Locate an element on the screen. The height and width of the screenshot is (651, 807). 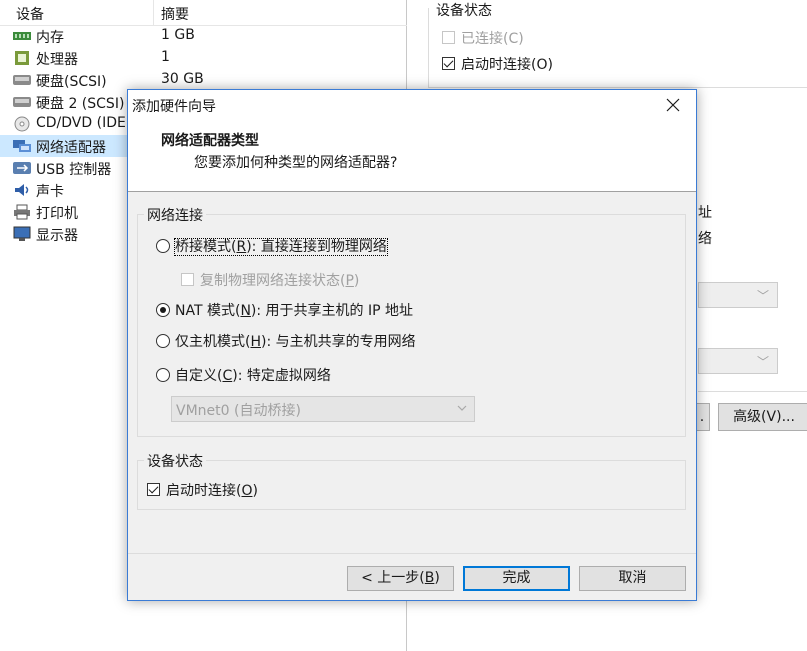
device-status-title: 设备状态 is located at coordinates (464, 9).